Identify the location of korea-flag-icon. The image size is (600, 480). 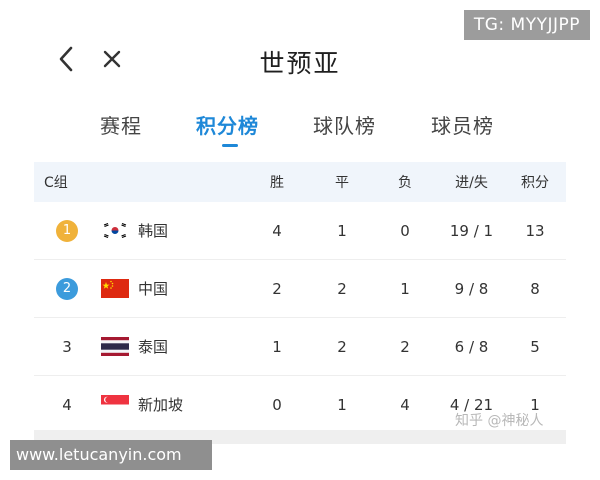
(115, 230).